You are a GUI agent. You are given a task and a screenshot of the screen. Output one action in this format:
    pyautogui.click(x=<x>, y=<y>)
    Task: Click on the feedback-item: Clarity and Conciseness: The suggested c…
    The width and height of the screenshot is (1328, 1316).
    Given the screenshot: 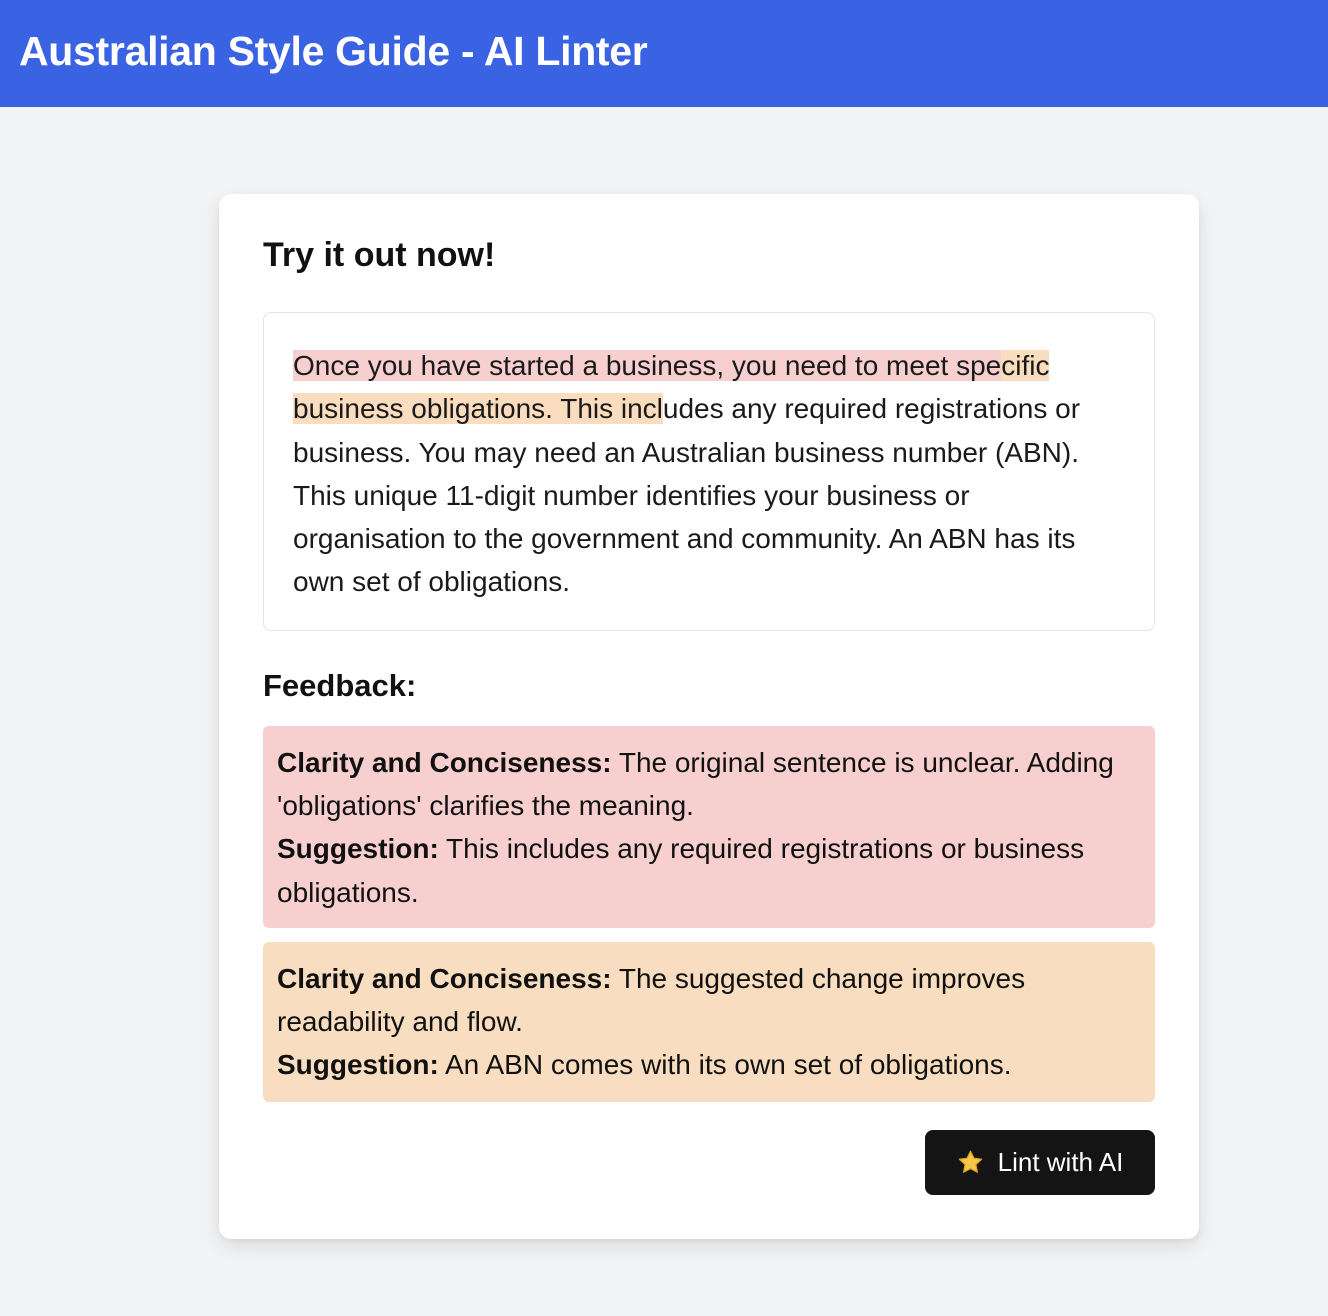 What is the action you would take?
    pyautogui.click(x=709, y=1022)
    